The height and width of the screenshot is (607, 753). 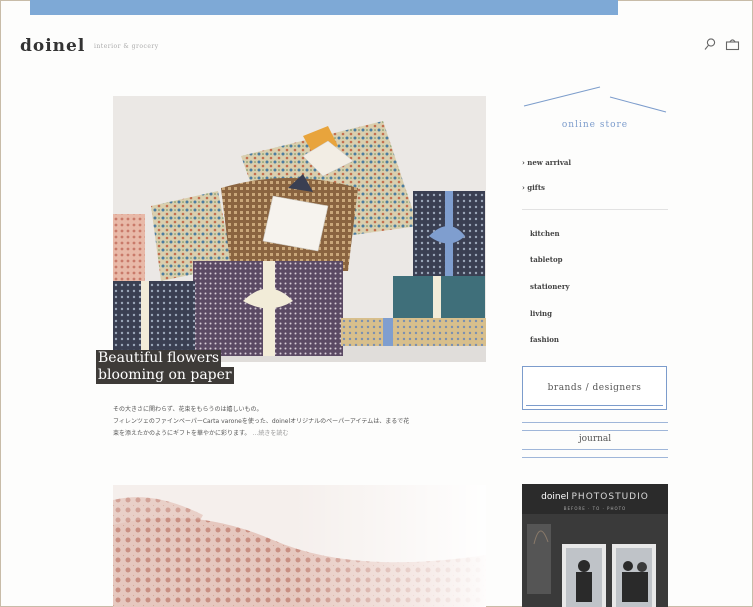 I want to click on site-logo: doinel, so click(x=52, y=46).